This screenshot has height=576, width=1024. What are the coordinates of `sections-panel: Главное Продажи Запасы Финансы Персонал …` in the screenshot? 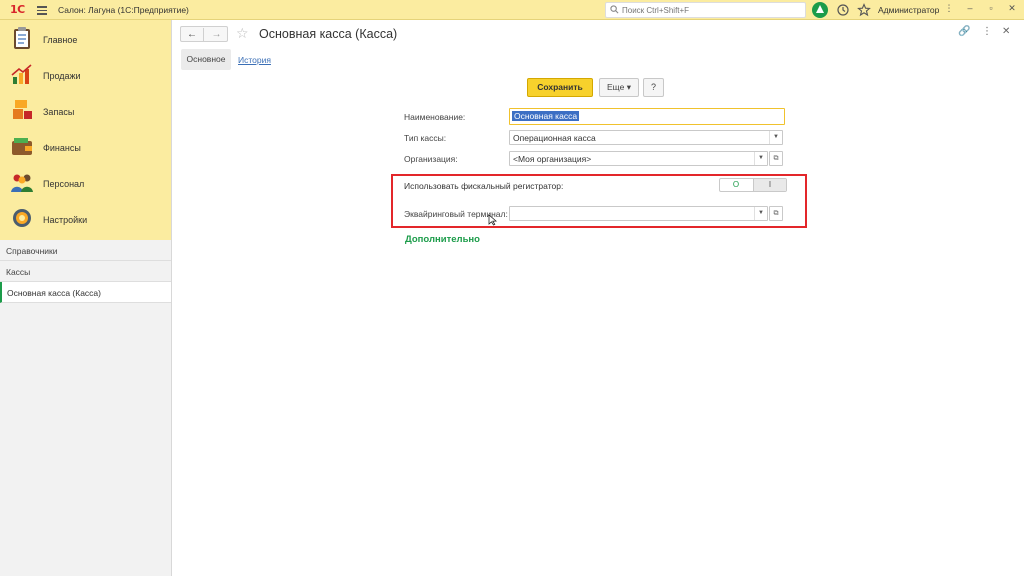 It's located at (85, 130).